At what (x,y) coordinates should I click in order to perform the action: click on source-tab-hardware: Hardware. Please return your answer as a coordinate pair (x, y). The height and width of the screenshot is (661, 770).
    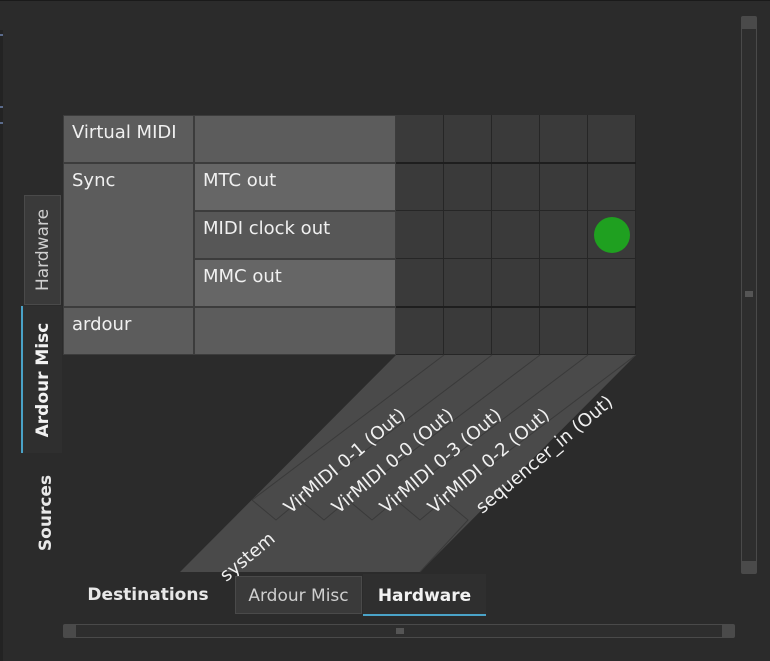
    Looking at the image, I should click on (42, 250).